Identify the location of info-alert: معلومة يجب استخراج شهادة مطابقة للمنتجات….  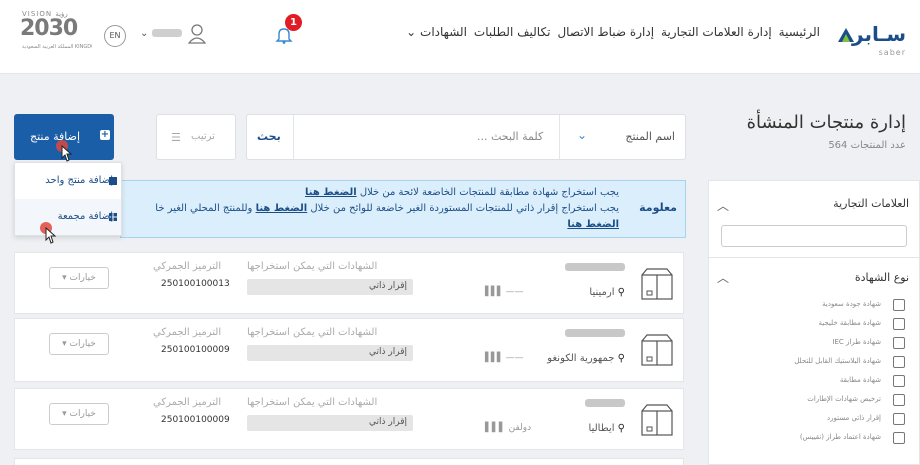
(403, 209).